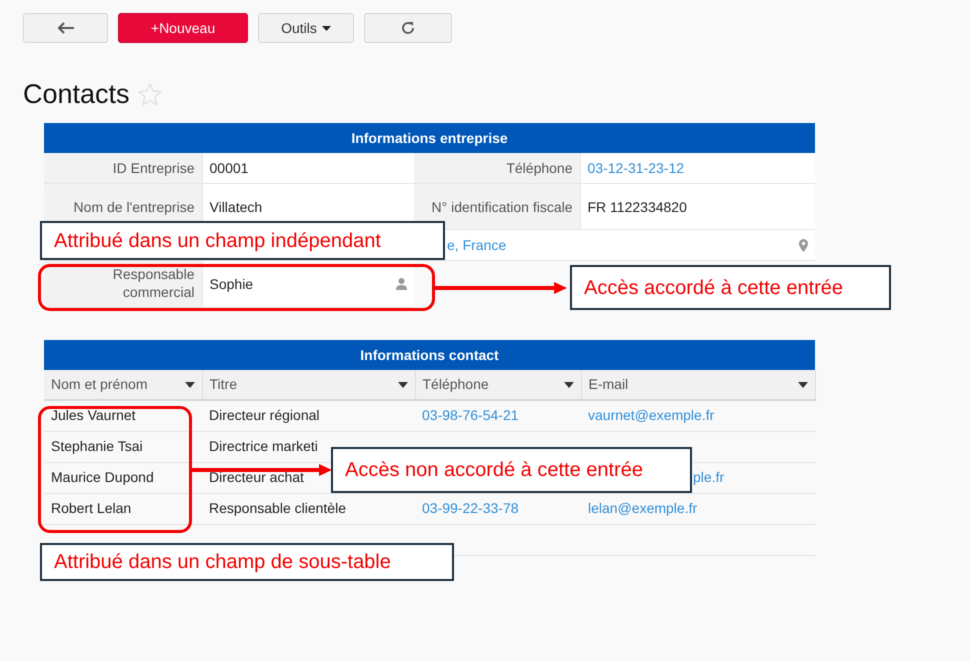 The height and width of the screenshot is (661, 970). I want to click on column-header: E-mail, so click(698, 385).